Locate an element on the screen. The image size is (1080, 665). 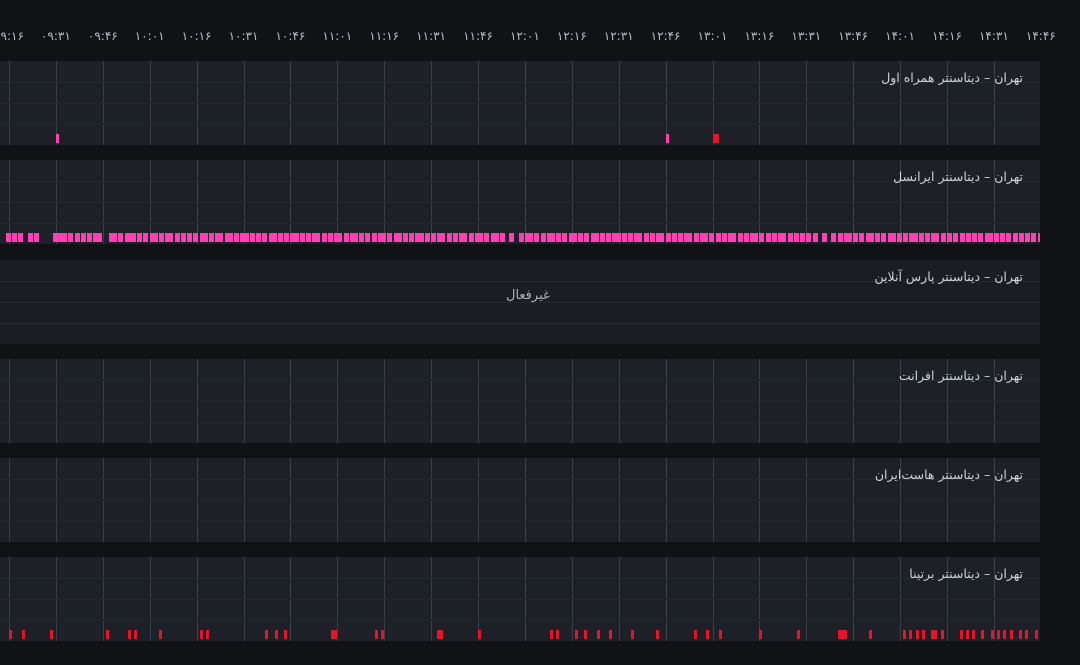
datacenter-panel-irancell: تهران – دیتاسنتر ایرانسل is located at coordinates (520, 202).